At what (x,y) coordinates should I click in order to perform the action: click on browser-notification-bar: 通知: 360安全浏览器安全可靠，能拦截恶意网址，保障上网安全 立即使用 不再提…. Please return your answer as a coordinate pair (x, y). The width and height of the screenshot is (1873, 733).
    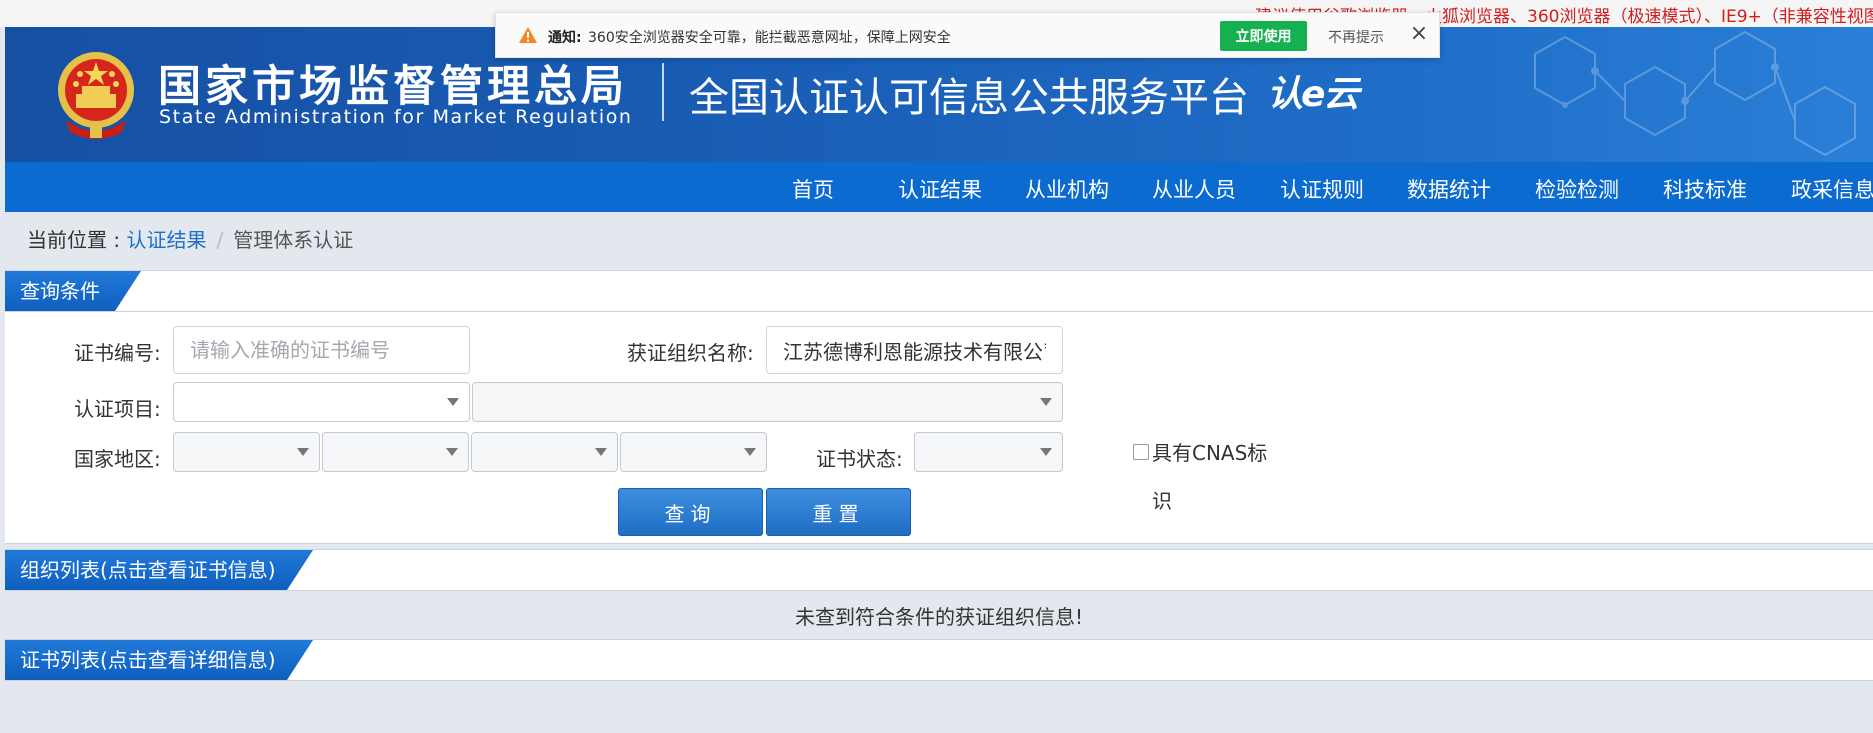
    Looking at the image, I should click on (967, 35).